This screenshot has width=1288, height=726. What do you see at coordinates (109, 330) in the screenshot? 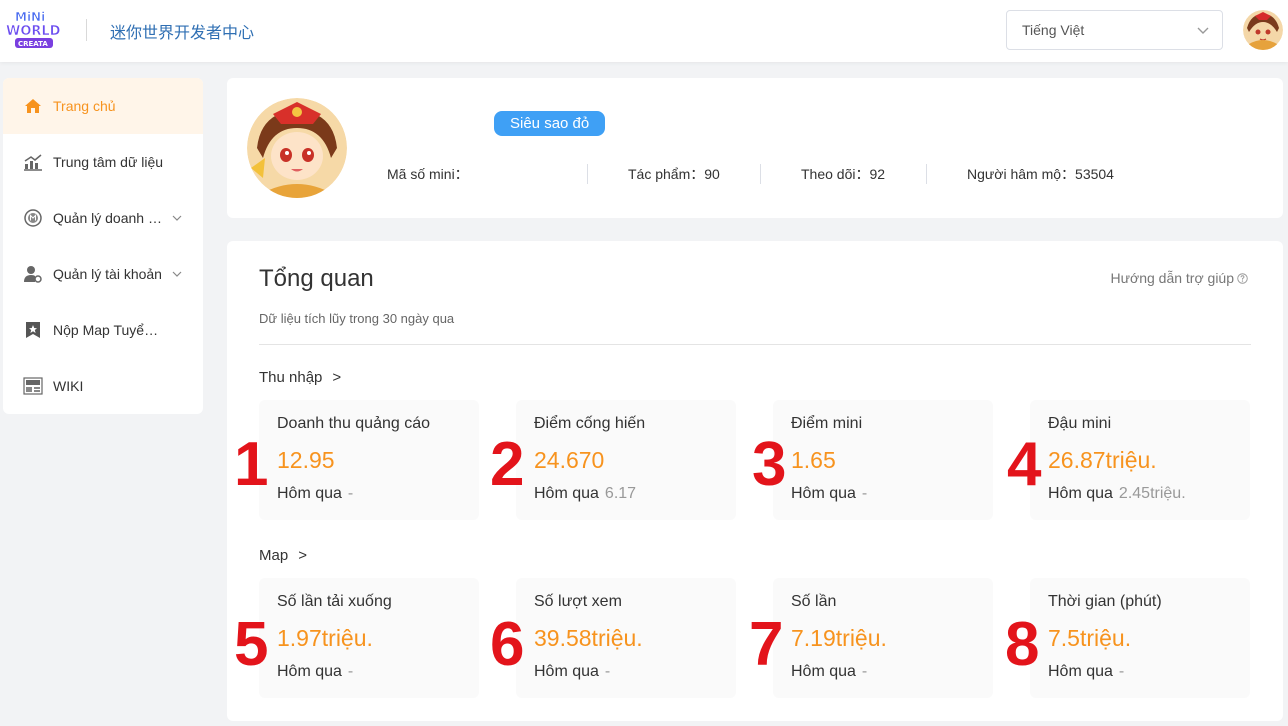
I see `sidebar-item-label: Nộp Map Tuyển chọn` at bounding box center [109, 330].